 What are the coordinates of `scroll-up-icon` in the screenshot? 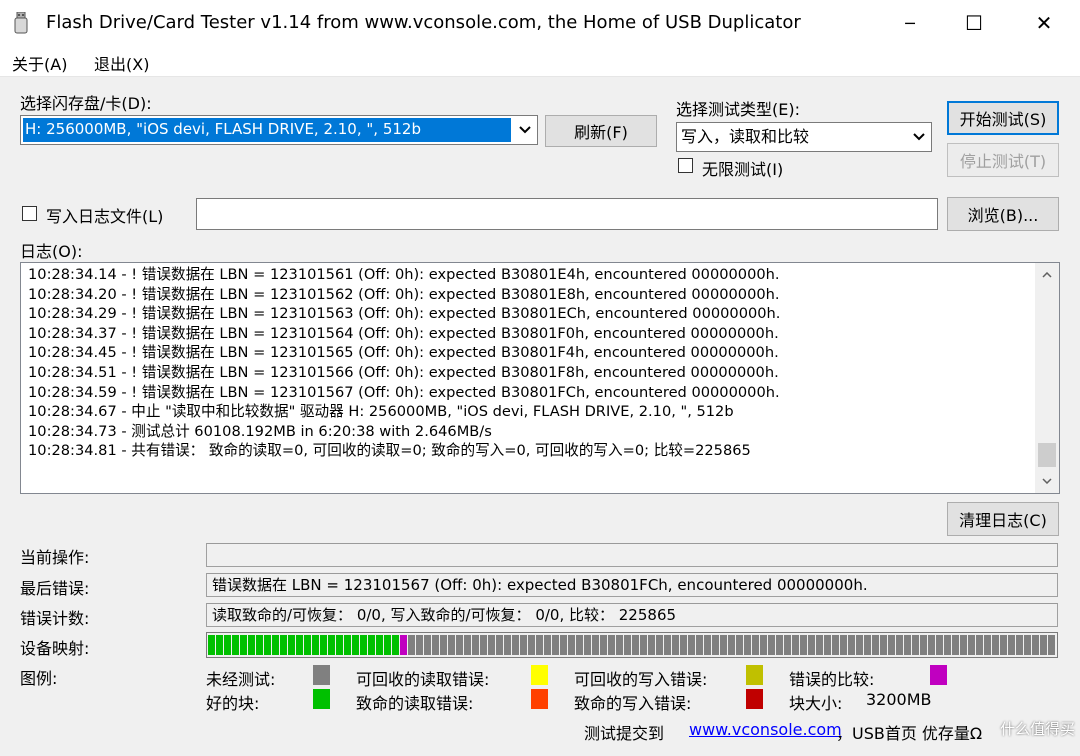 It's located at (1047, 275).